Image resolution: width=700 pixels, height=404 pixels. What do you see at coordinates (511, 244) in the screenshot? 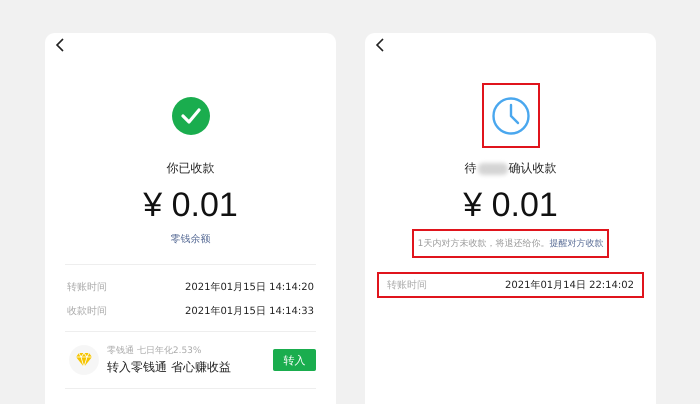
I see `notice-text: 1天内对方未收款，将退还给你。提醒对方收款` at bounding box center [511, 244].